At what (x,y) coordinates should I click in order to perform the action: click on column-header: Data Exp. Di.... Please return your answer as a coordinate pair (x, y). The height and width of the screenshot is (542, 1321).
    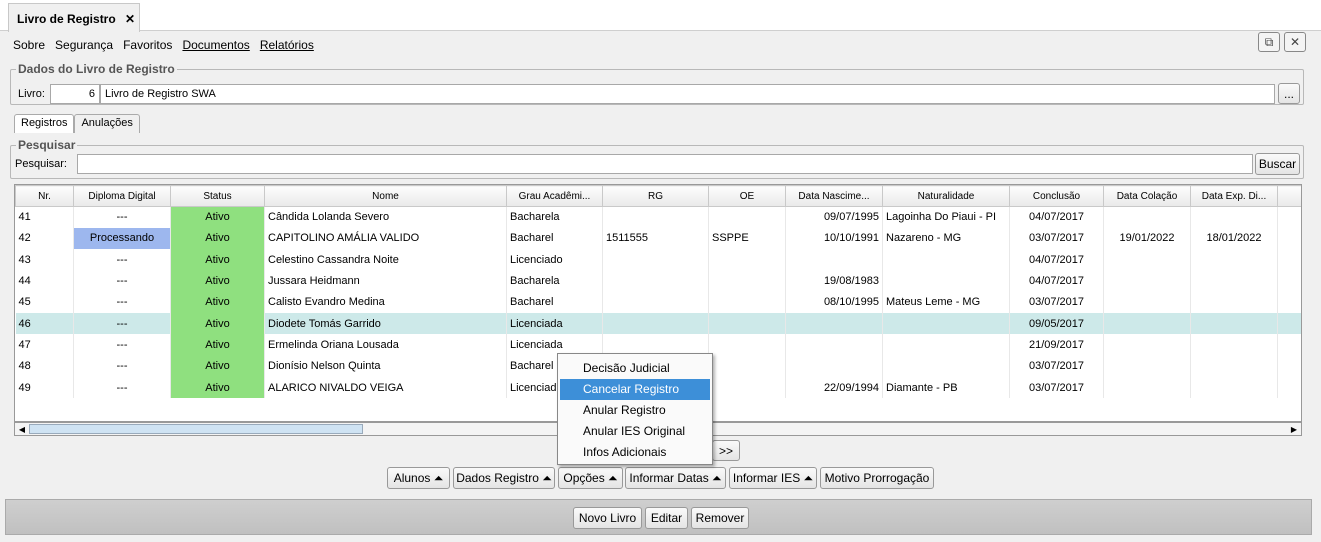
    Looking at the image, I should click on (1234, 196).